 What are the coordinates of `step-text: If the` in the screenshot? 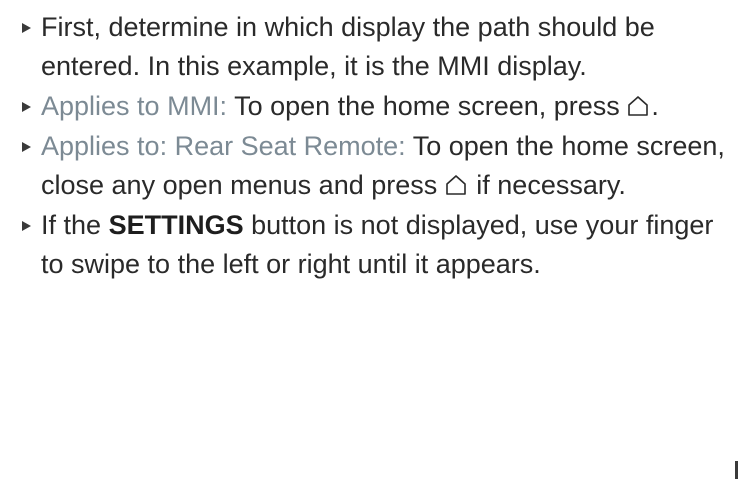 It's located at (71, 225).